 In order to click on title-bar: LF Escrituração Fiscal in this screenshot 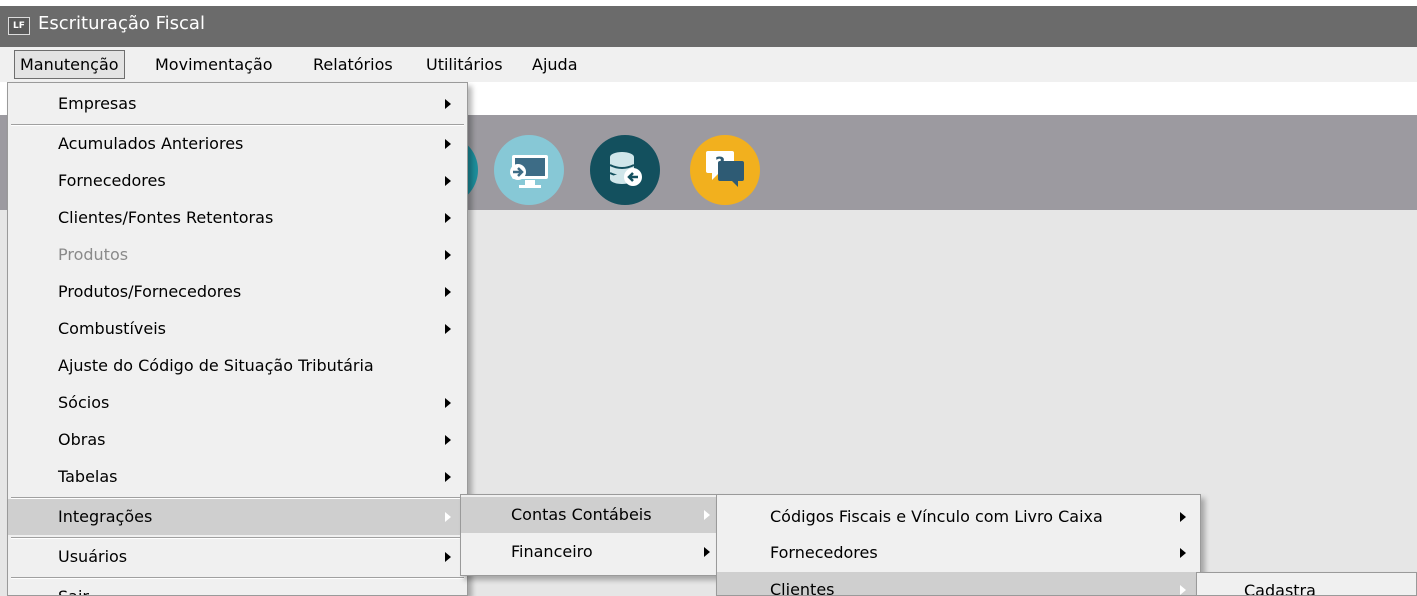, I will do `click(708, 23)`.